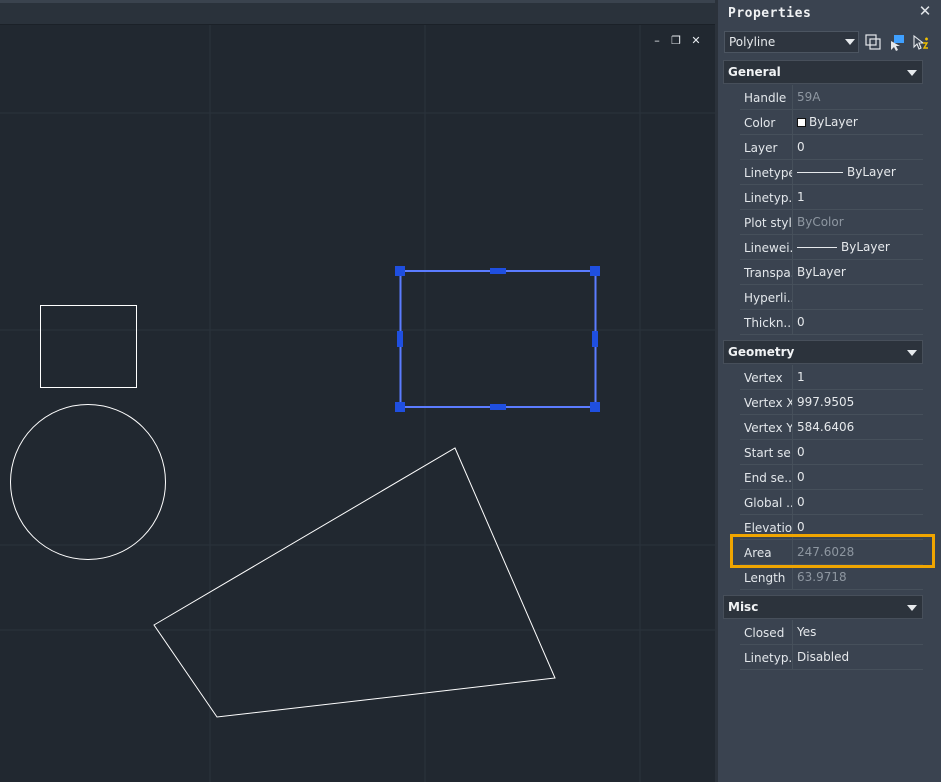 The image size is (941, 782). I want to click on toggle-pickadd-icon, so click(921, 42).